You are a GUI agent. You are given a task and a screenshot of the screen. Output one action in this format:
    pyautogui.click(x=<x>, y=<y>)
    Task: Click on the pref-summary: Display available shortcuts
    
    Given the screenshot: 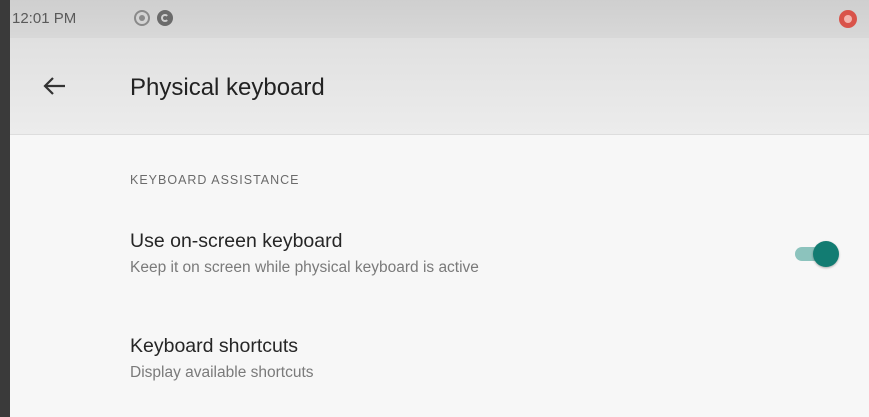 What is the action you would take?
    pyautogui.click(x=222, y=372)
    